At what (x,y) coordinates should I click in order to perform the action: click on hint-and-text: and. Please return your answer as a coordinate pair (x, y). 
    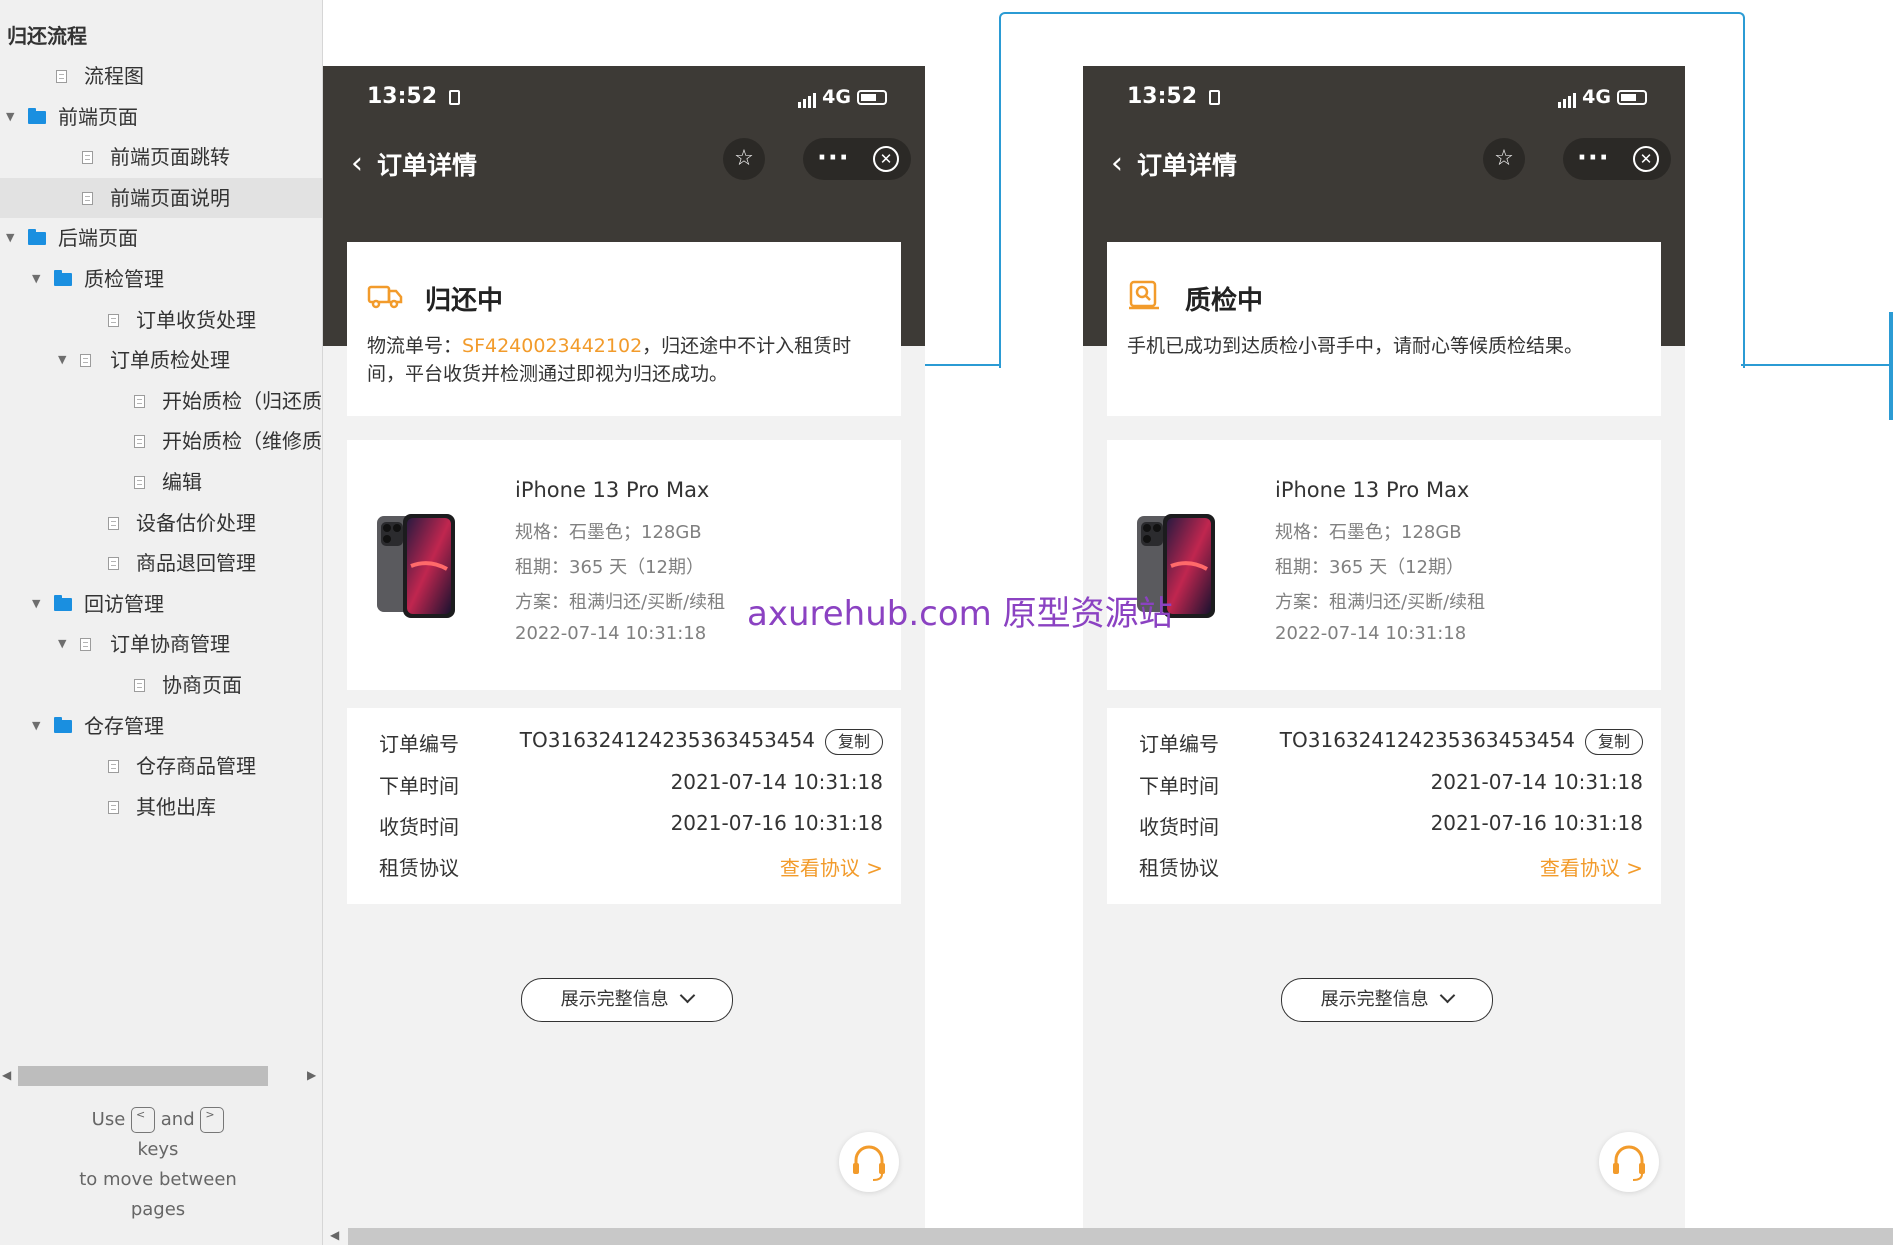
    Looking at the image, I should click on (177, 1119).